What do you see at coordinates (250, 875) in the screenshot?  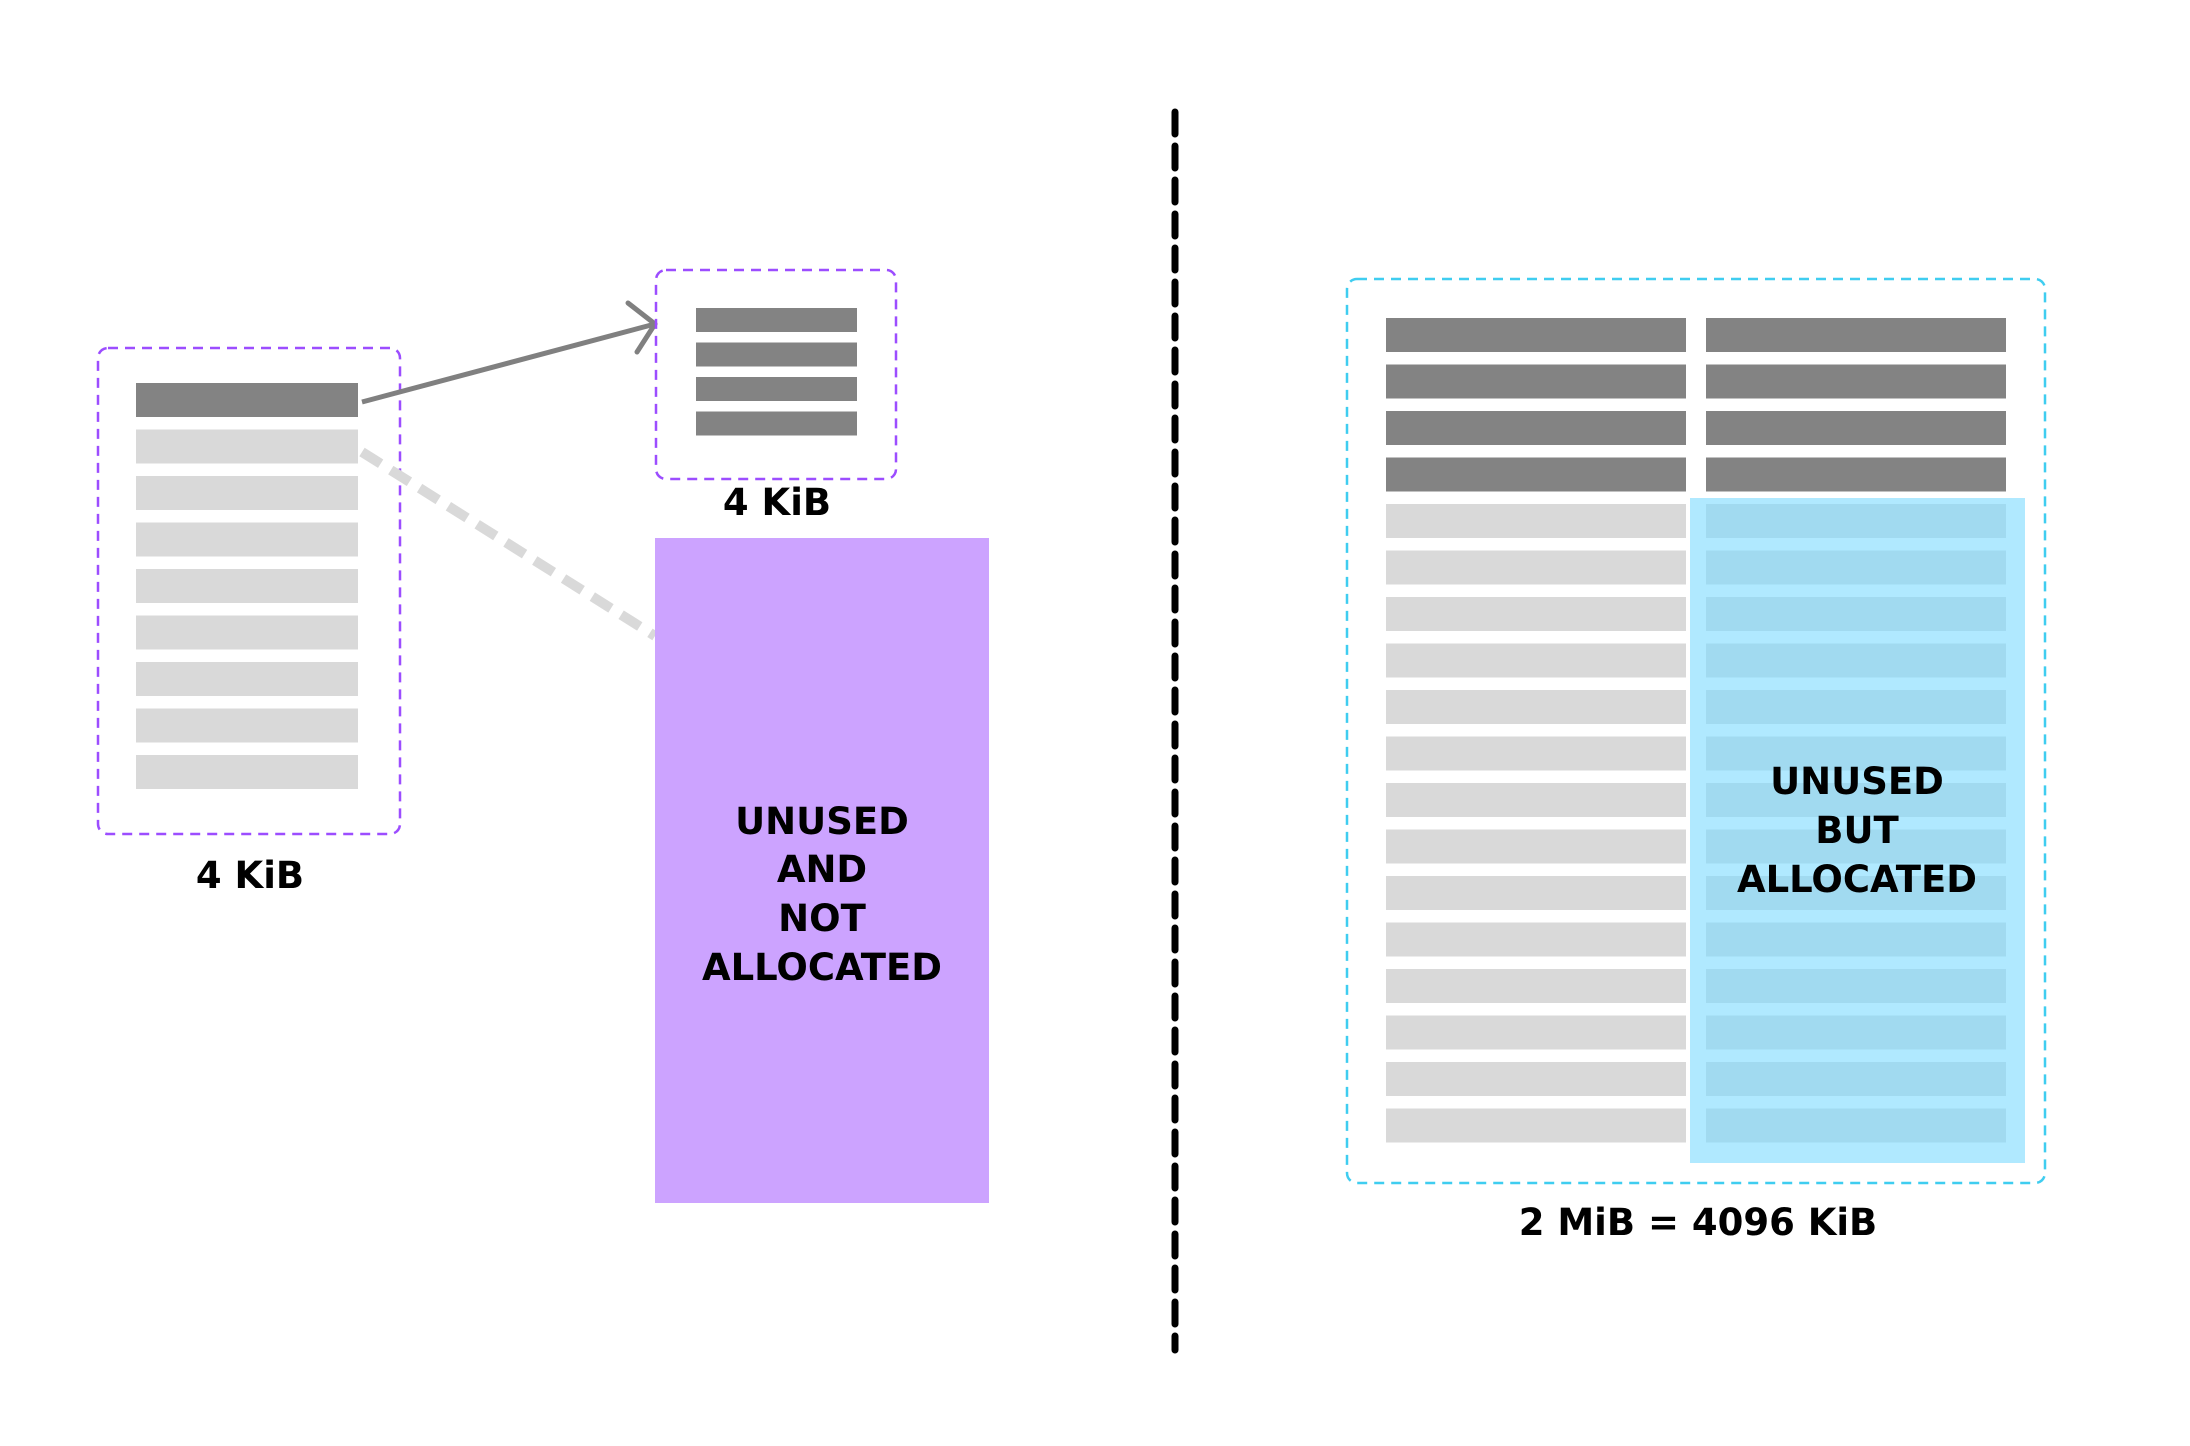 I see `page-table-size-label: 4 KiB` at bounding box center [250, 875].